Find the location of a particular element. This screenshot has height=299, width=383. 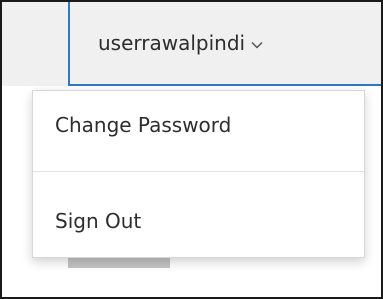

sign-out-label: Sign Out is located at coordinates (98, 221).